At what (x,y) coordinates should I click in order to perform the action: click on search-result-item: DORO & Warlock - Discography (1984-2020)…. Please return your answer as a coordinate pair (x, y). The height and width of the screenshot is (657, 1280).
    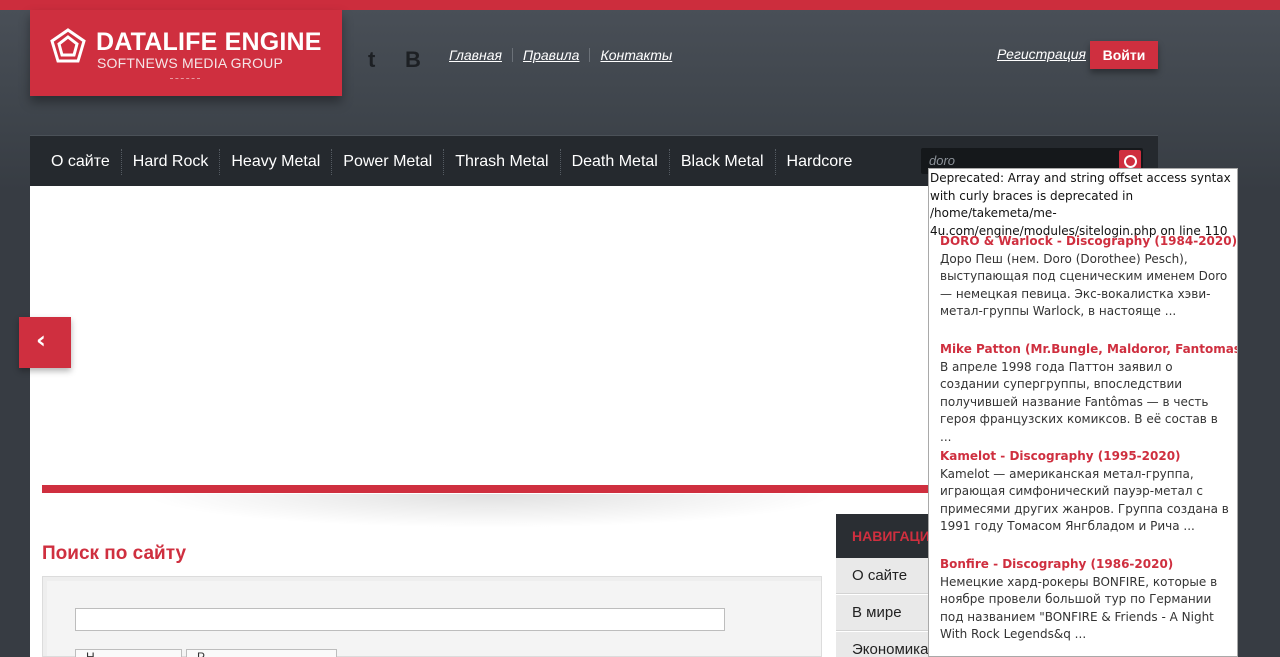
    Looking at the image, I should click on (1088, 277).